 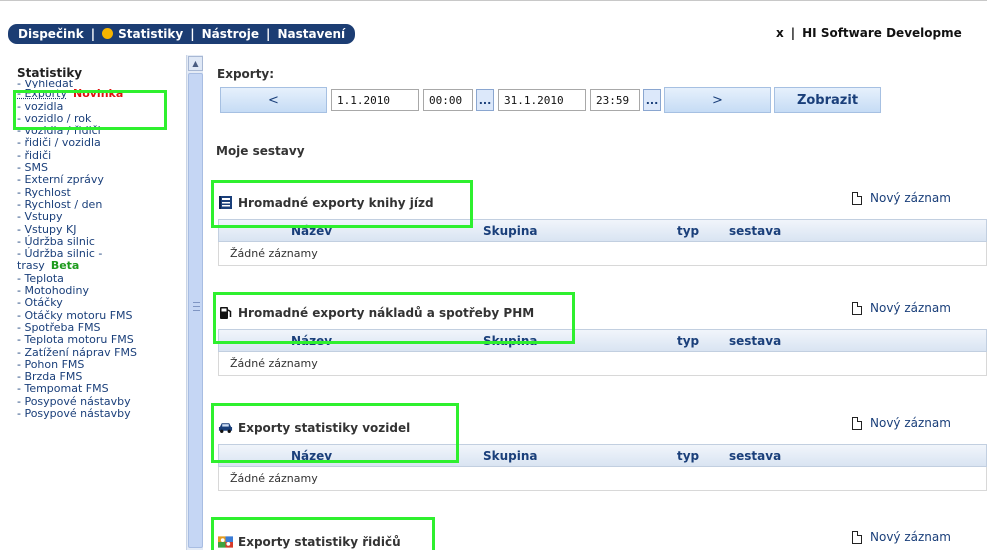 I want to click on section-title: Hromadné exporty nákladů a spotřeby PHM, so click(x=376, y=312).